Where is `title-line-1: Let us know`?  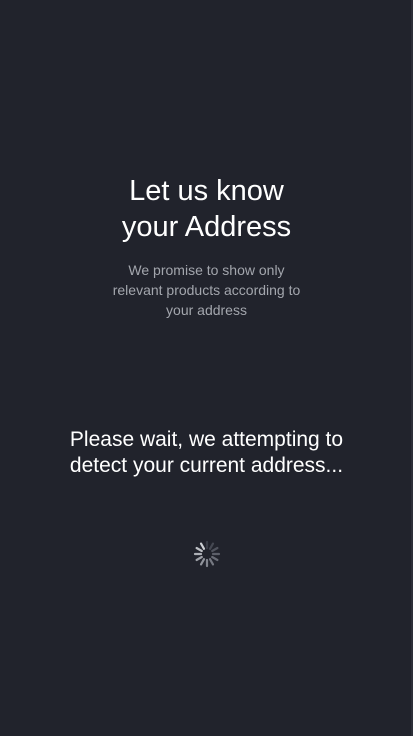
title-line-1: Let us know is located at coordinates (206, 191).